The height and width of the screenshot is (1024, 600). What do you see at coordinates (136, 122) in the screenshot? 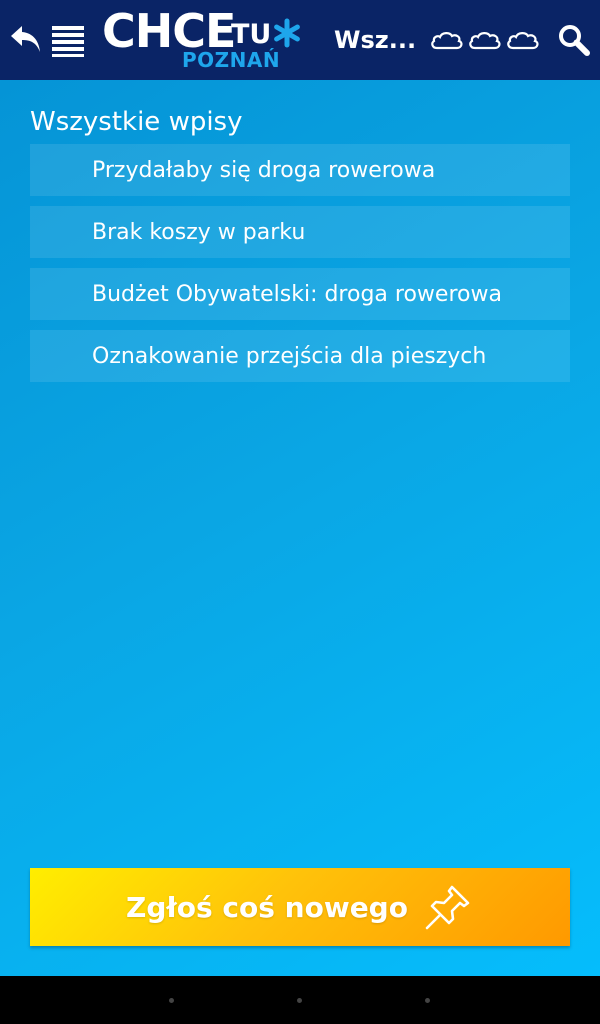
I see `section-heading: Wszystkie wpisy` at bounding box center [136, 122].